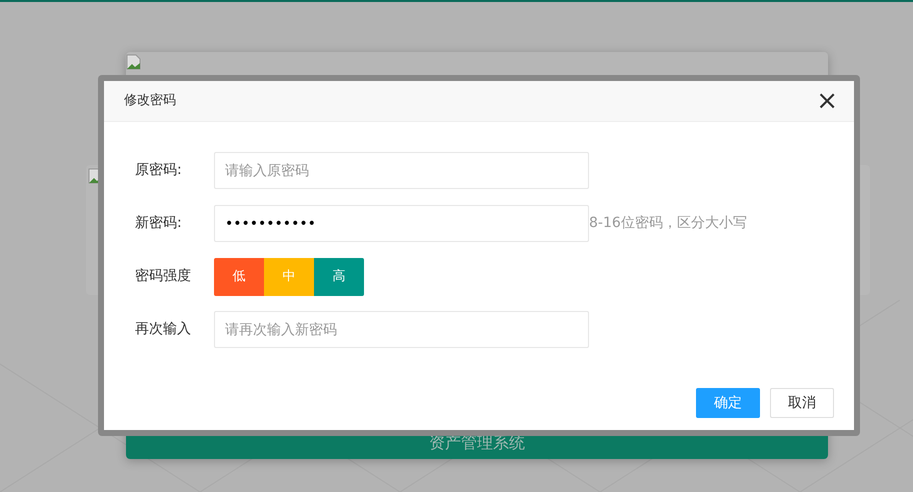  I want to click on strength-segment: 高, so click(339, 277).